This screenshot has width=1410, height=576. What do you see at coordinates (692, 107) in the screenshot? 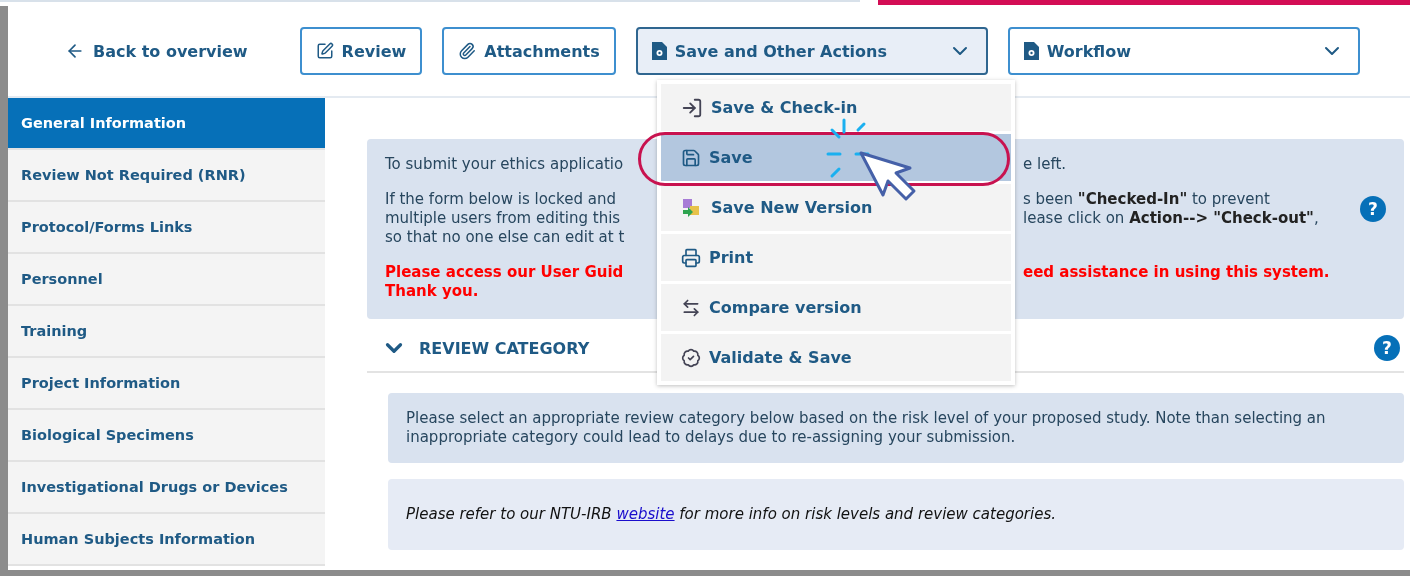
I see `sign-in-icon` at bounding box center [692, 107].